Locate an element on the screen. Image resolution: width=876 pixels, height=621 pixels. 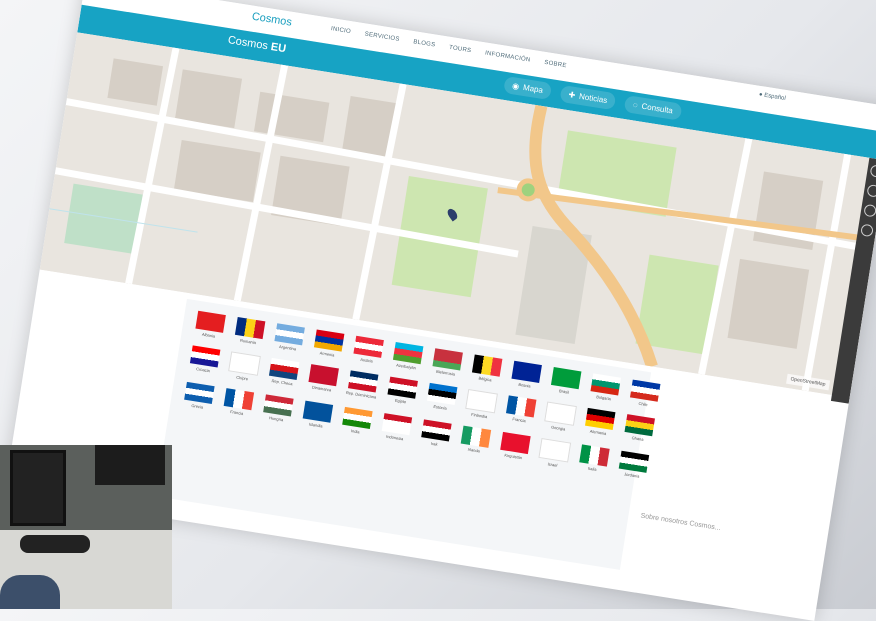
flag-item: Brasil is located at coordinates (565, 382).